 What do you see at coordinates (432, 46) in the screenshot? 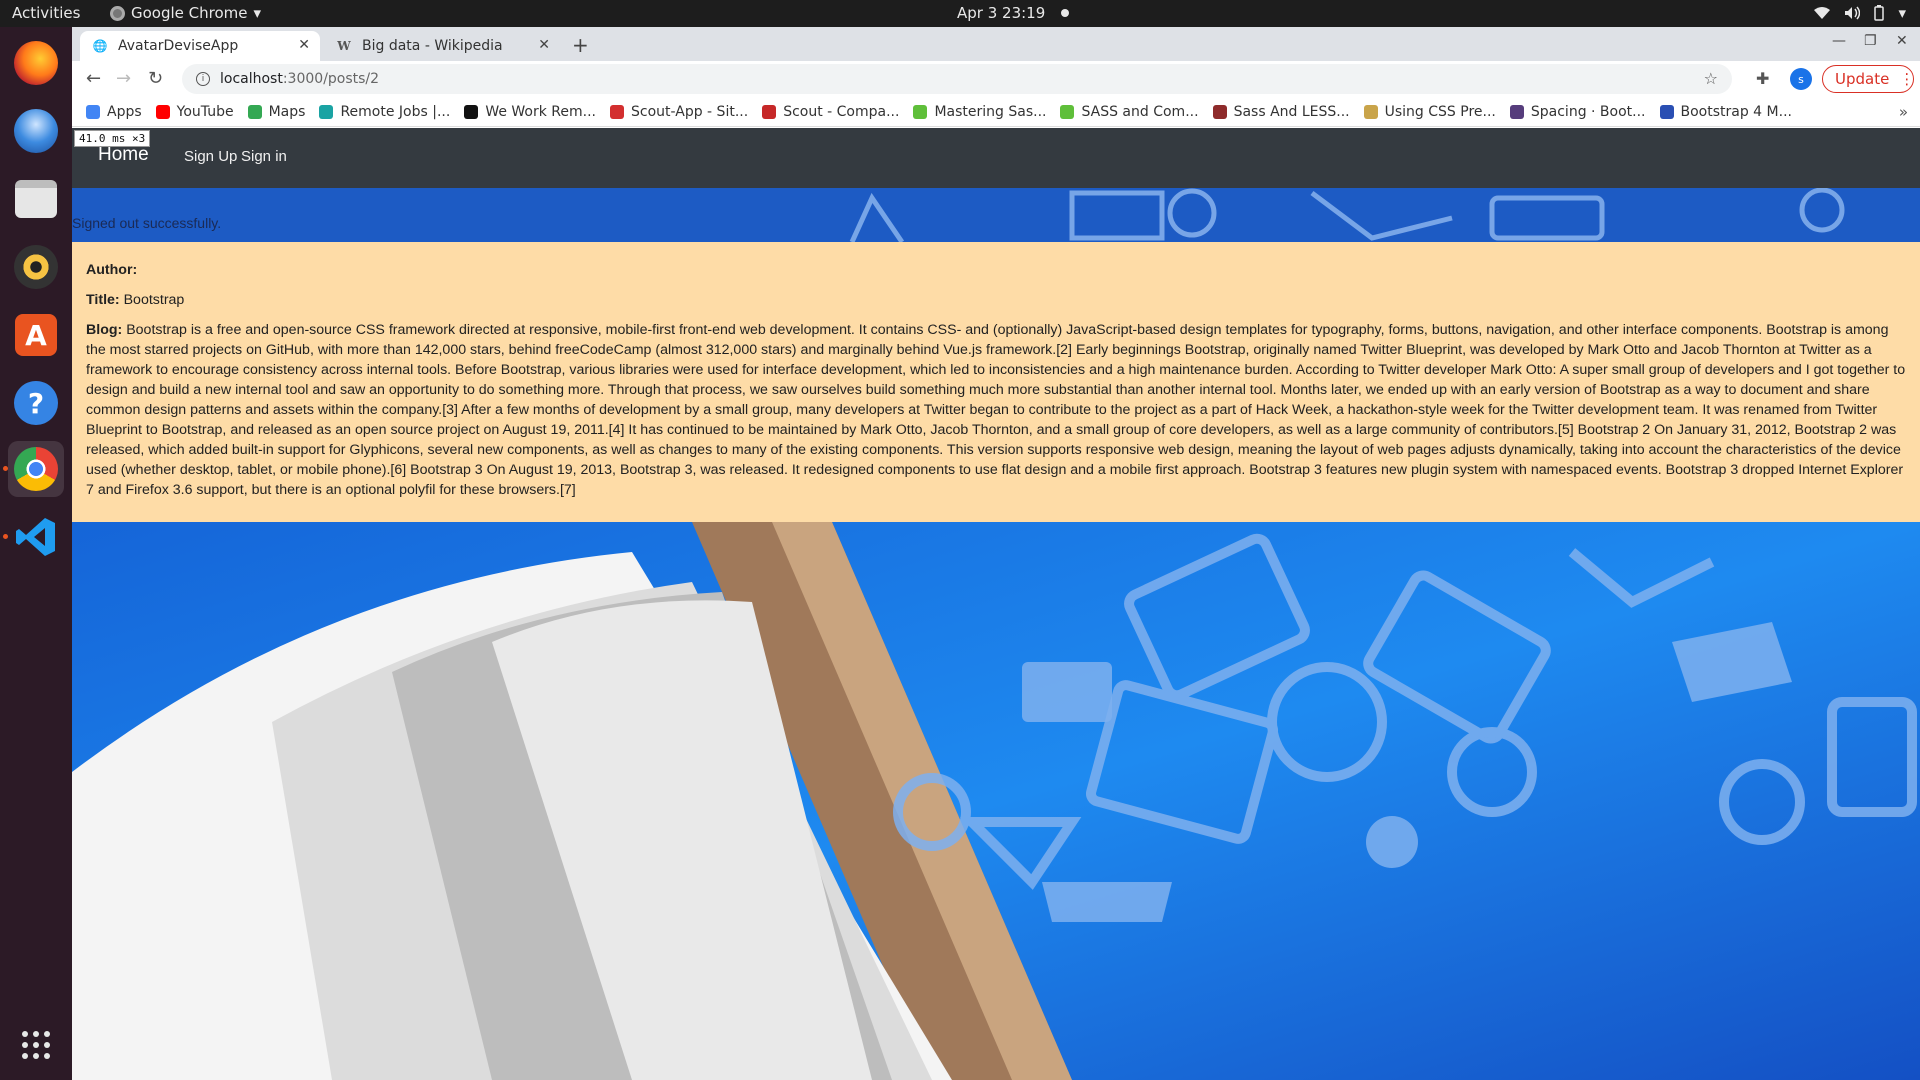
I see `tab-title: Big data - Wikipedia` at bounding box center [432, 46].